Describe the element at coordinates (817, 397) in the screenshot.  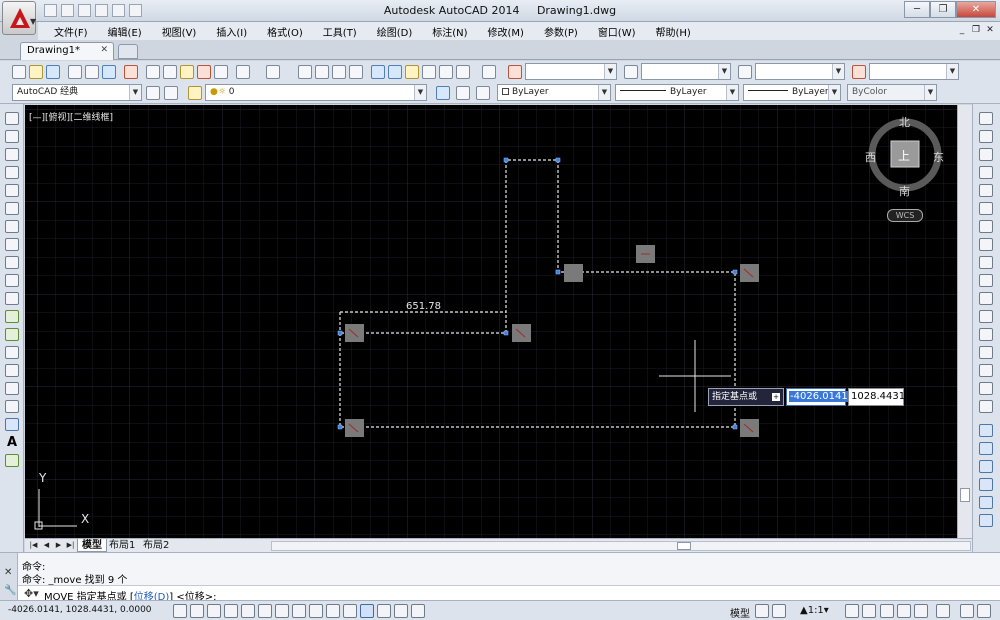
I see `dynamic-input-x-field: -4026.0141` at that location.